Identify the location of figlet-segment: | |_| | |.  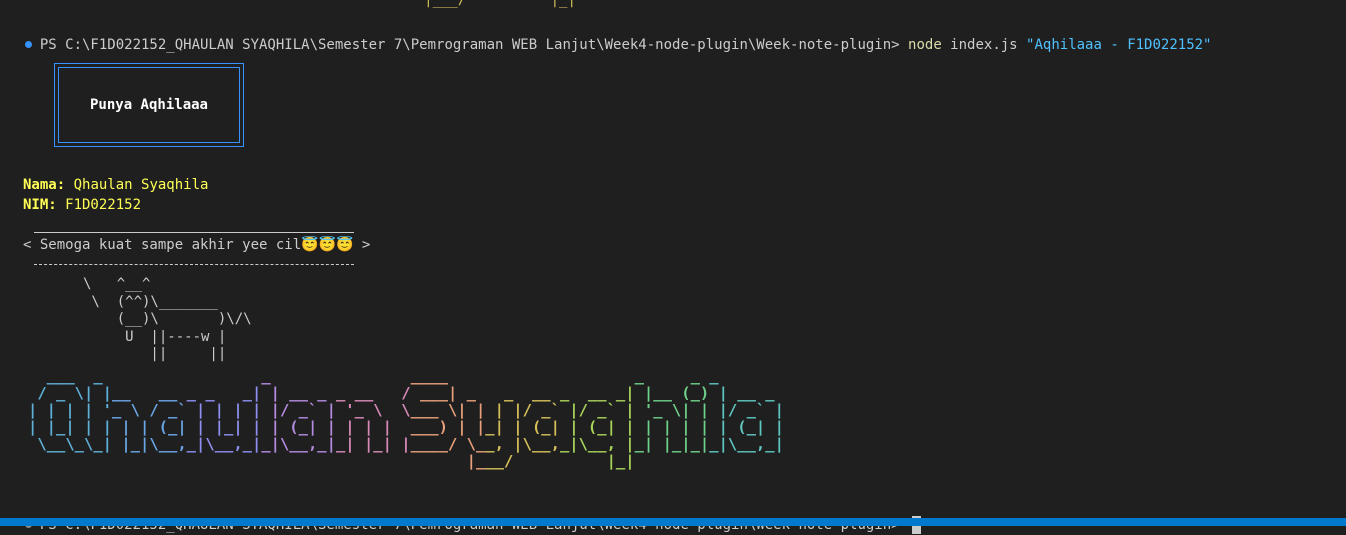
(70, 427).